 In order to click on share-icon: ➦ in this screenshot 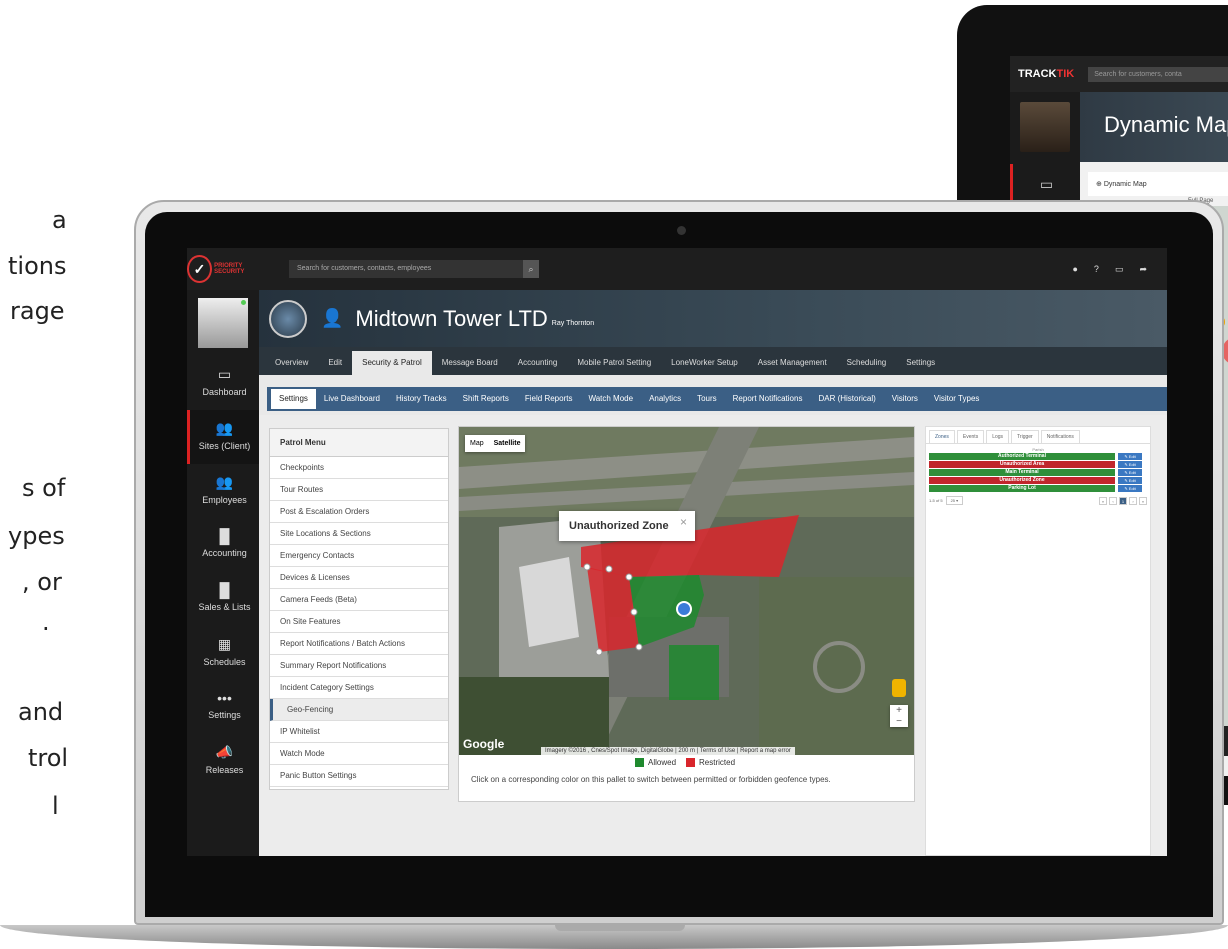, I will do `click(1143, 269)`.